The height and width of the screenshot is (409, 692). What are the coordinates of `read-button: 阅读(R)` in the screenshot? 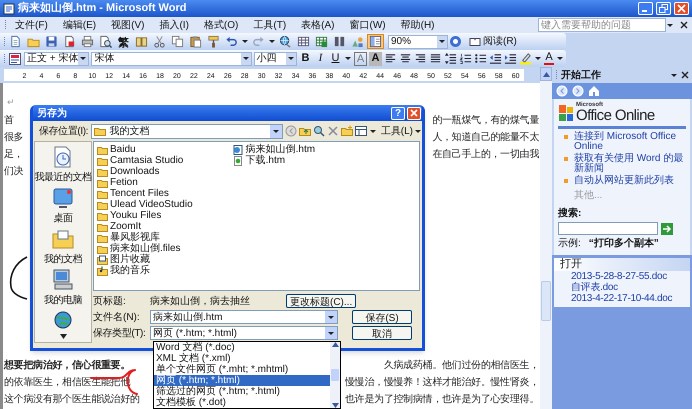 It's located at (493, 41).